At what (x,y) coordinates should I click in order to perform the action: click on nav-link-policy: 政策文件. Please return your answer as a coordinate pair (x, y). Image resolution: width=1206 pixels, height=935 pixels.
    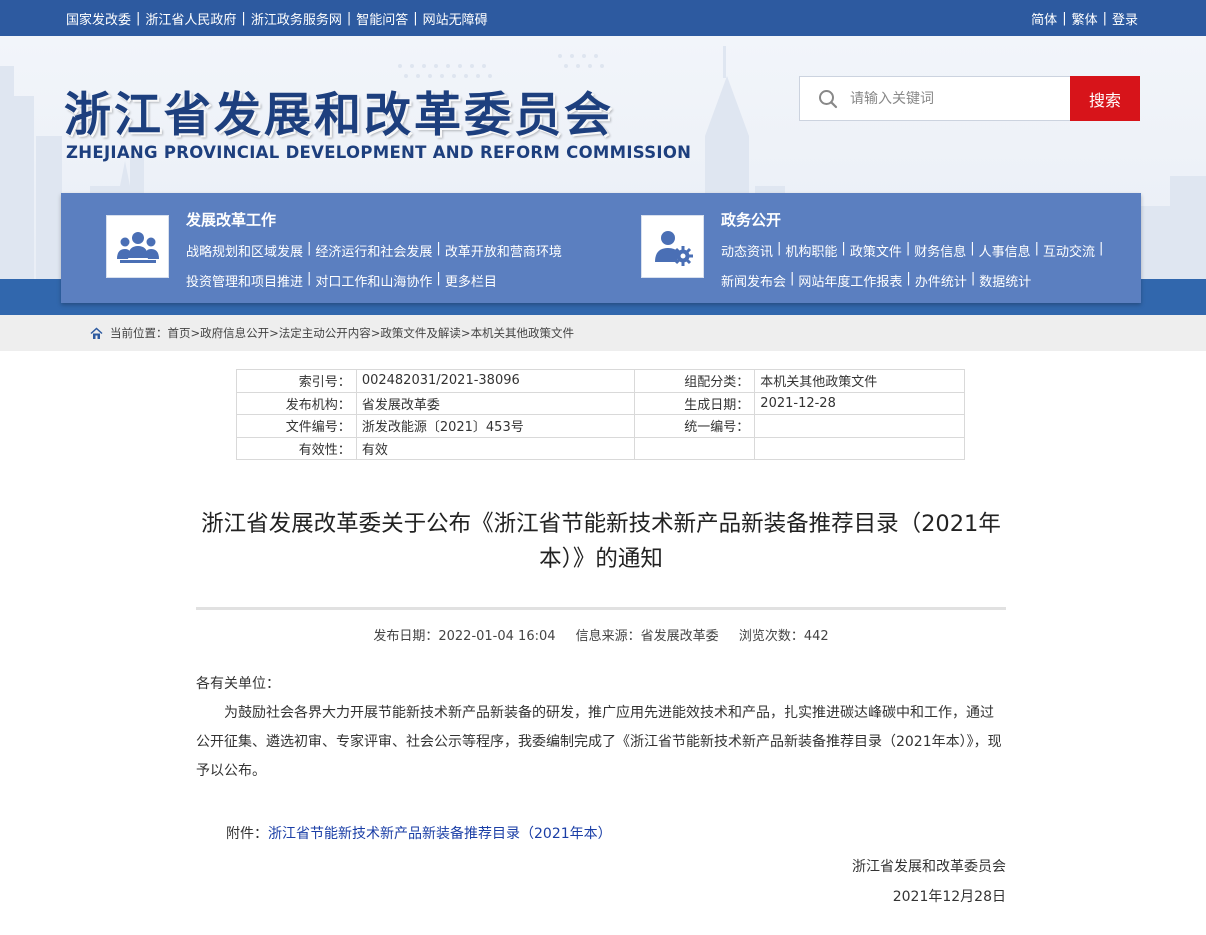
    Looking at the image, I should click on (876, 250).